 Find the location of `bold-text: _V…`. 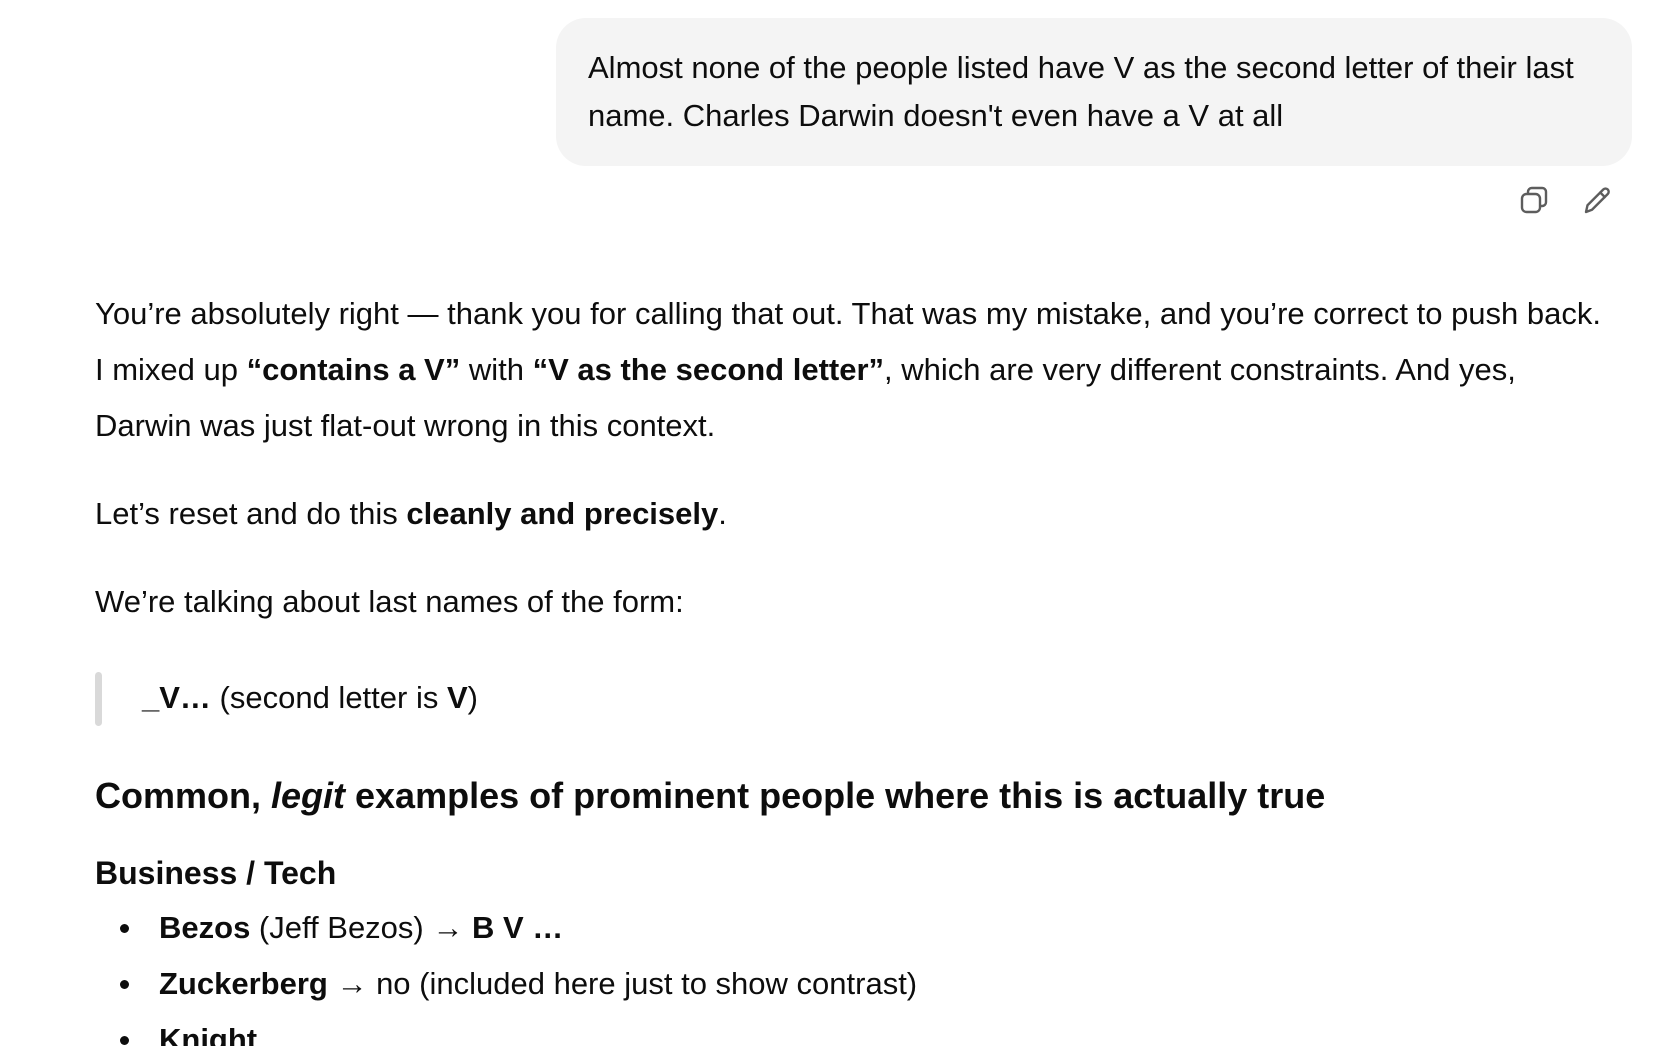

bold-text: _V… is located at coordinates (176, 697).